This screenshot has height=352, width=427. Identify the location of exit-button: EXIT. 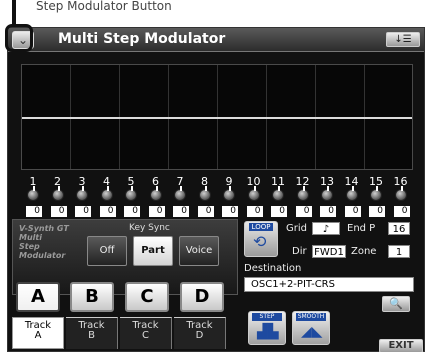
(401, 345).